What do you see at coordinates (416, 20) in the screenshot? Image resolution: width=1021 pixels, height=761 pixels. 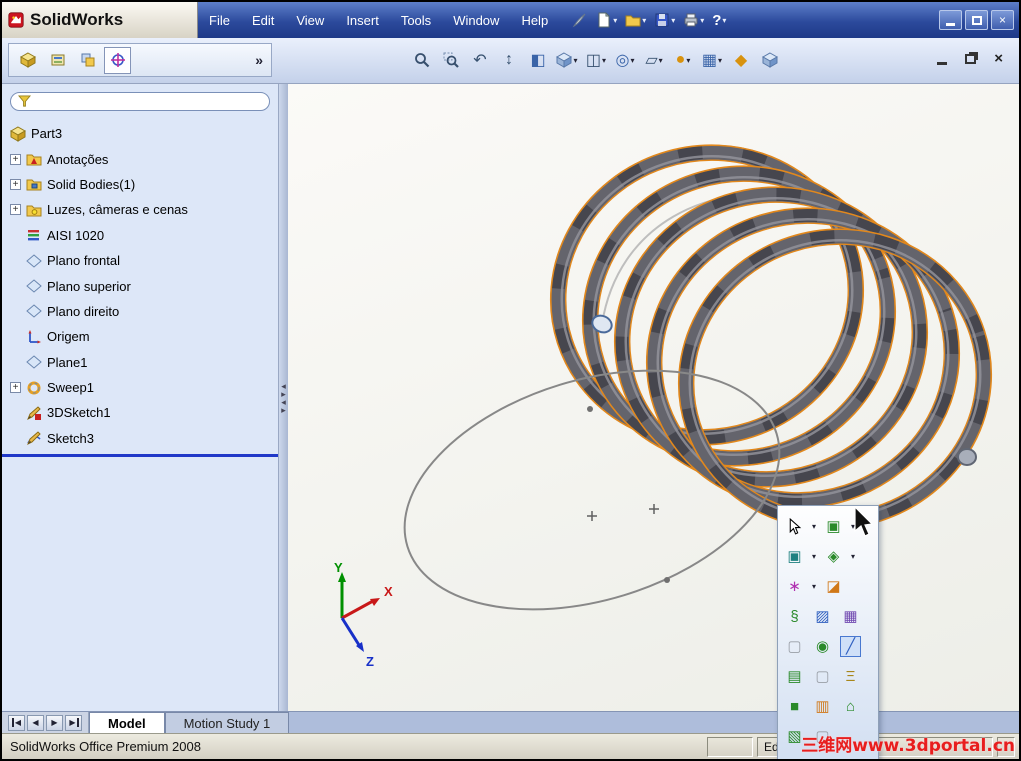 I see `menu-tools: Tools` at bounding box center [416, 20].